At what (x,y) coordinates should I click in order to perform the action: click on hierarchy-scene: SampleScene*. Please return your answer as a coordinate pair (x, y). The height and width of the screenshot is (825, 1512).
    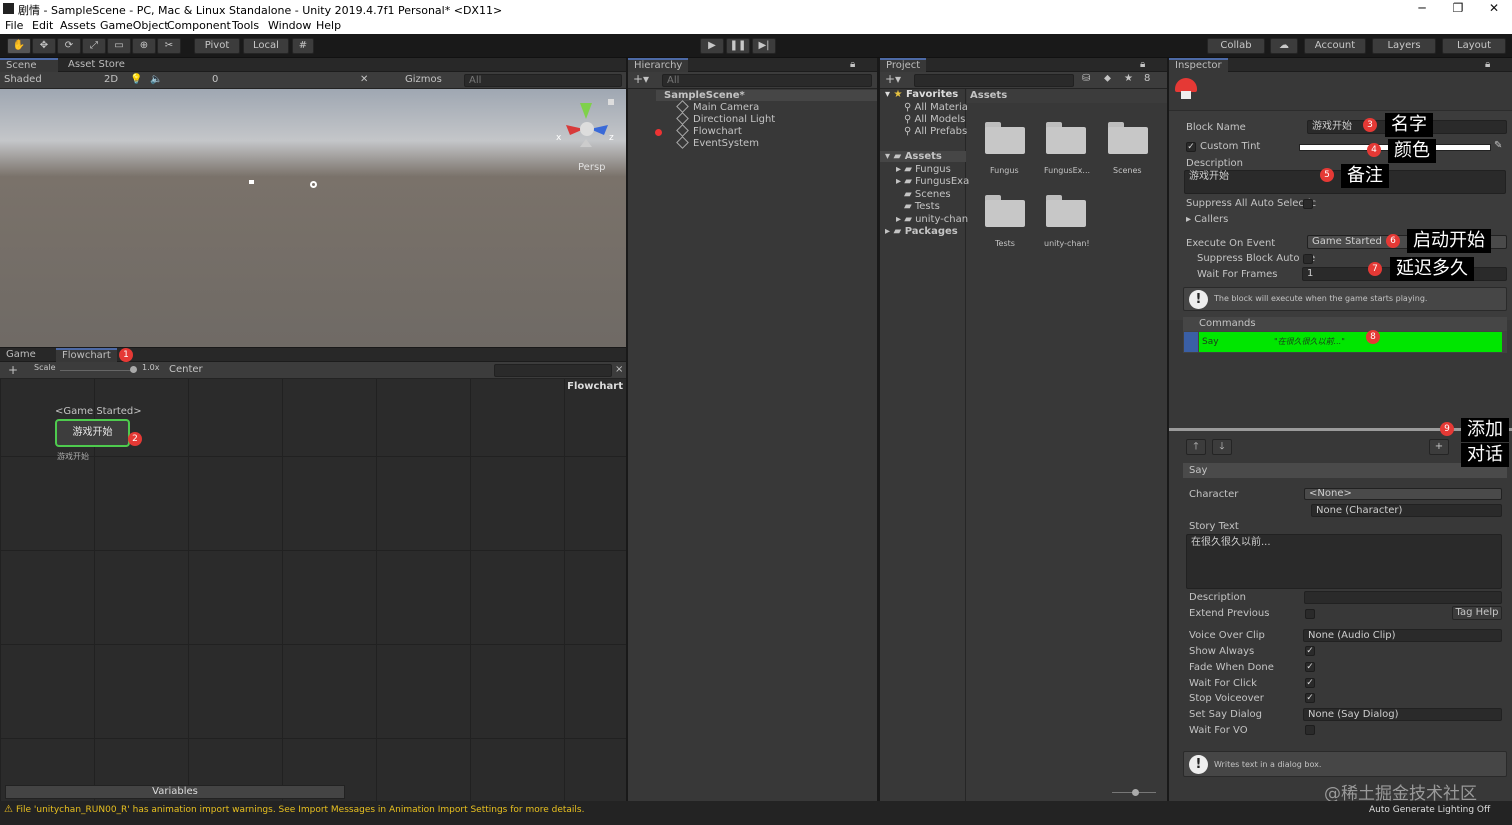
    Looking at the image, I should click on (766, 95).